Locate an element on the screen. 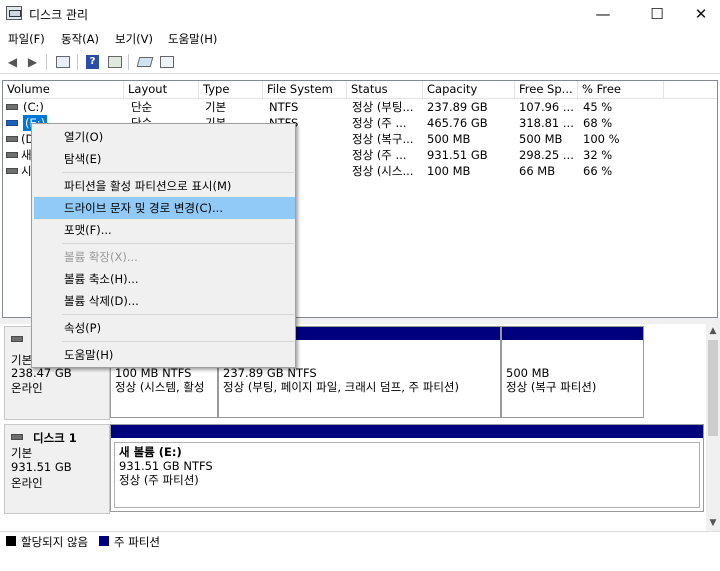  column-volume: Volume is located at coordinates (63, 90).